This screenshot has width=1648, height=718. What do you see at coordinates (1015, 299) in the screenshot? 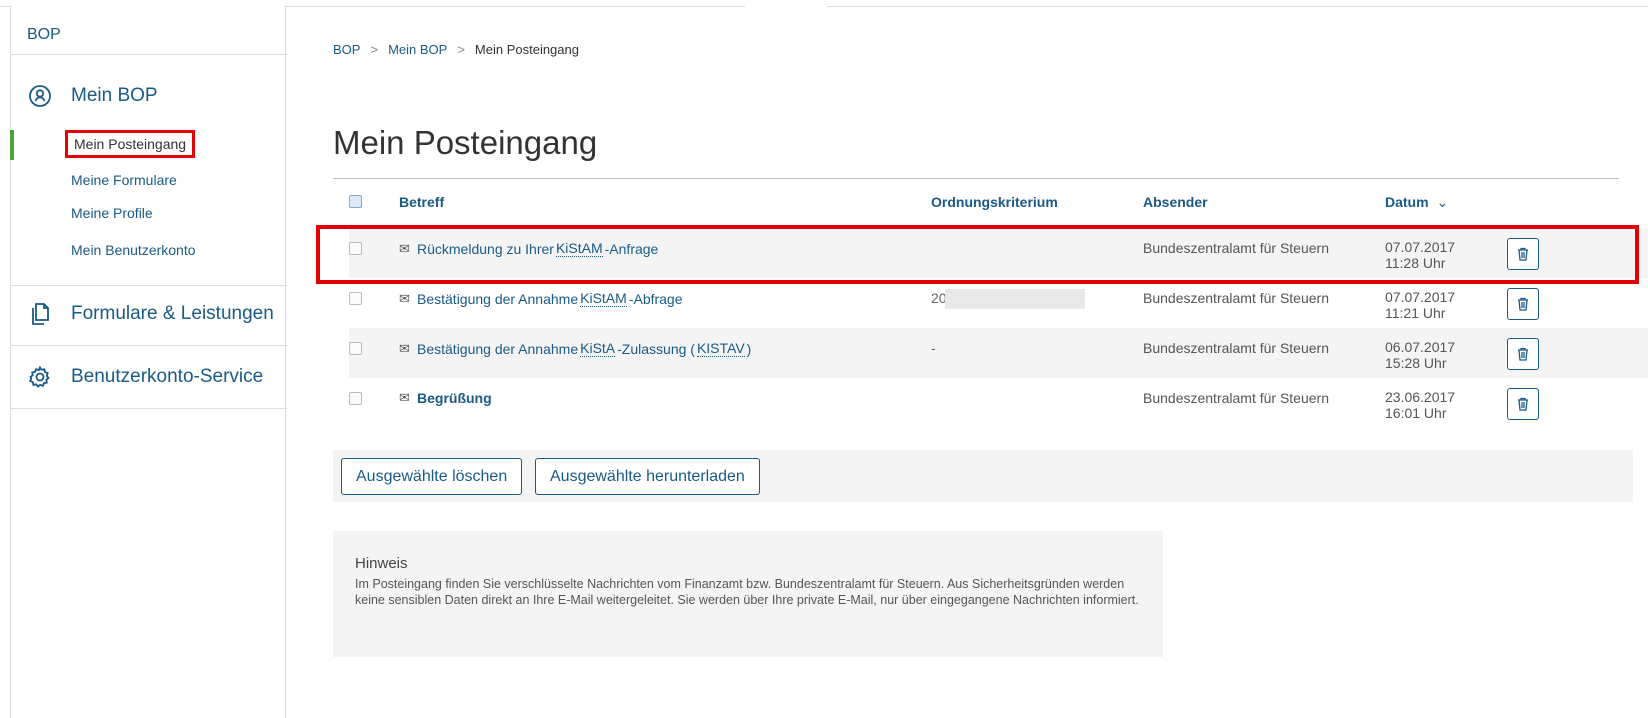
I see `redacted-block` at bounding box center [1015, 299].